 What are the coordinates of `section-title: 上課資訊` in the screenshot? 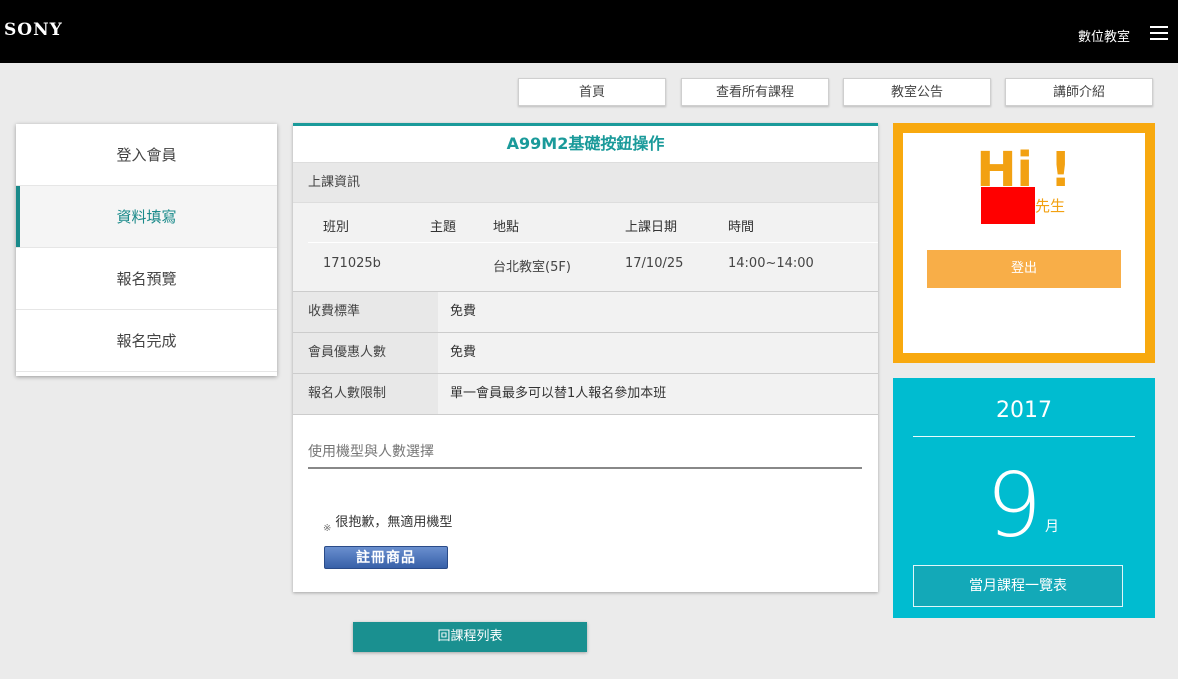 It's located at (585, 182).